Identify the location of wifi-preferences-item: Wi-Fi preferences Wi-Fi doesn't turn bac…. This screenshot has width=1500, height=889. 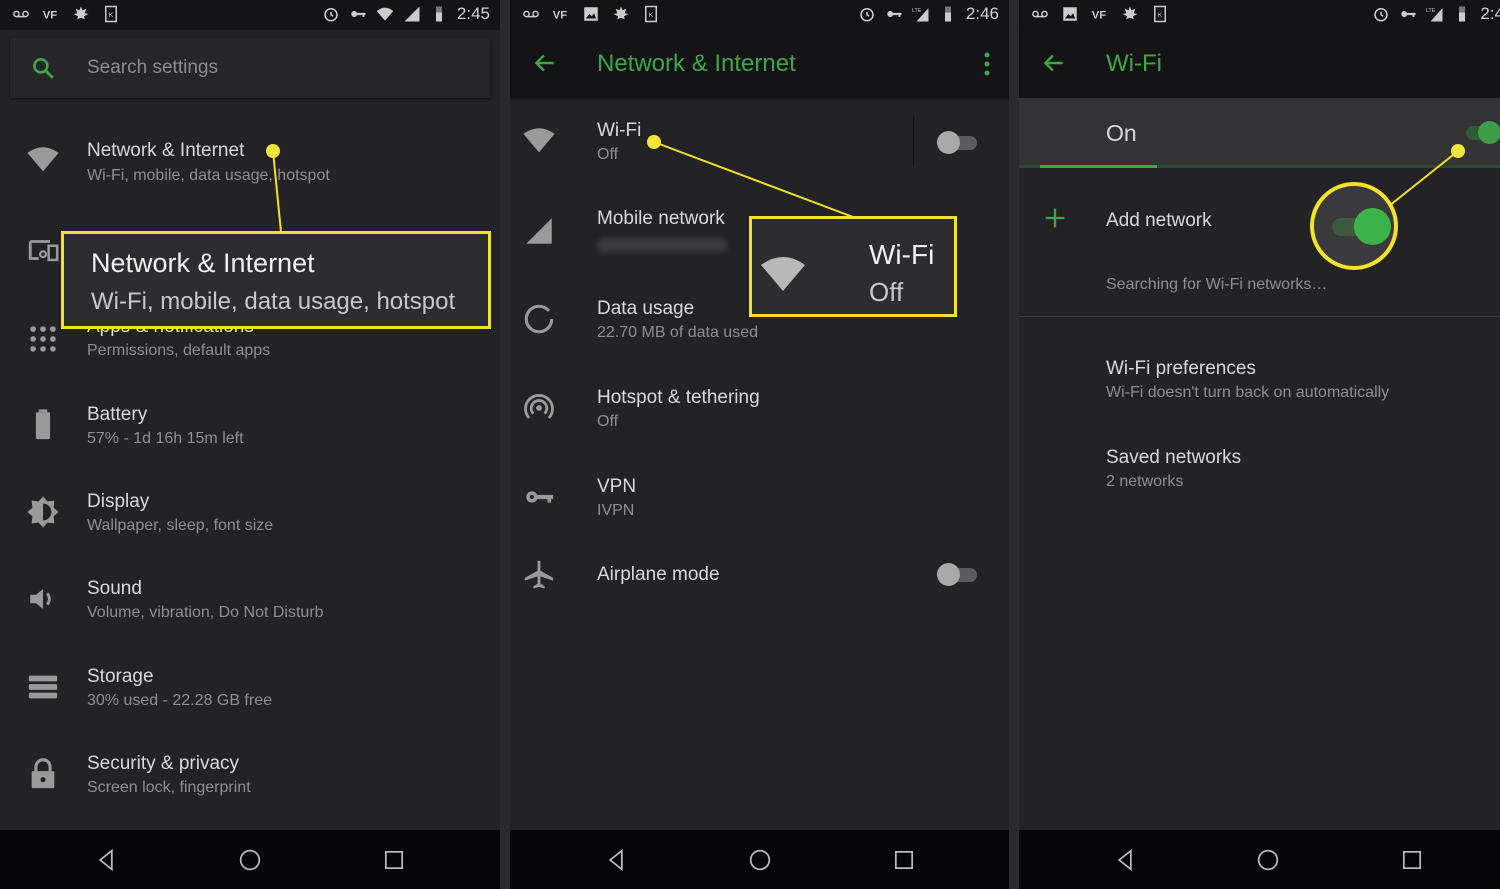
(1259, 382).